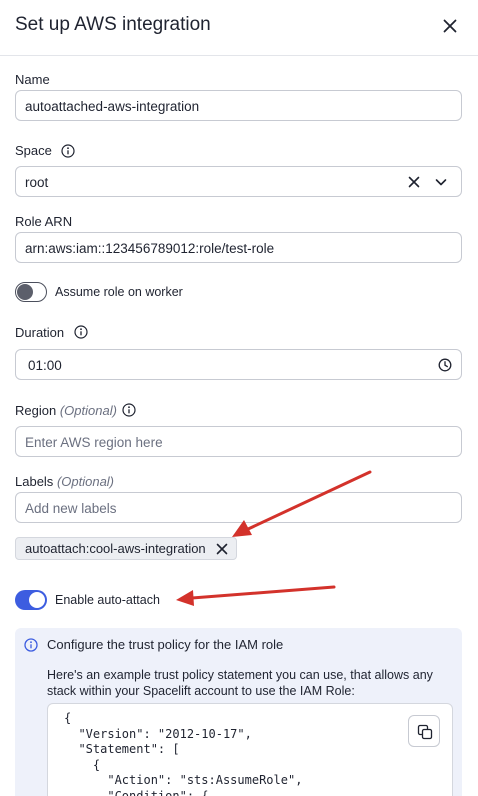 This screenshot has height=796, width=478. I want to click on label-tag: autoattach:cool-aws-integration, so click(126, 548).